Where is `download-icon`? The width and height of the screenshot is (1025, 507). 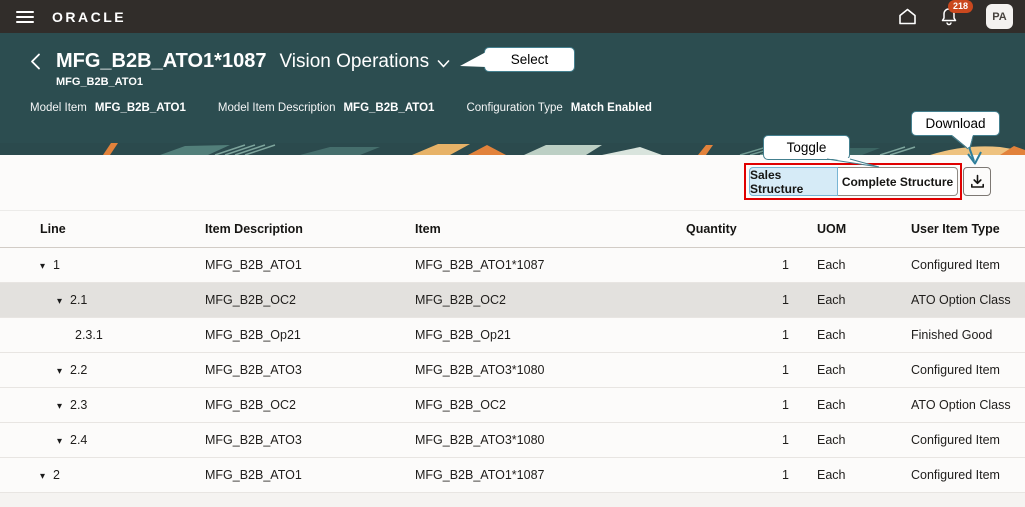 download-icon is located at coordinates (977, 181).